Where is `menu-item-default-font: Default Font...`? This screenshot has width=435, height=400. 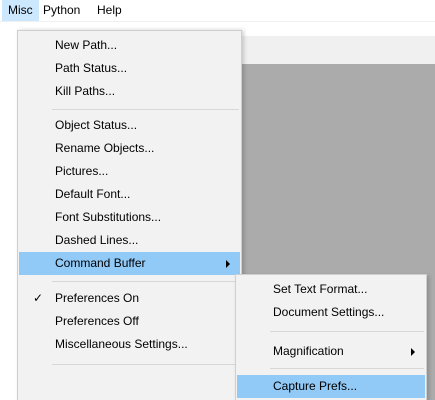 menu-item-default-font: Default Font... is located at coordinates (129, 194).